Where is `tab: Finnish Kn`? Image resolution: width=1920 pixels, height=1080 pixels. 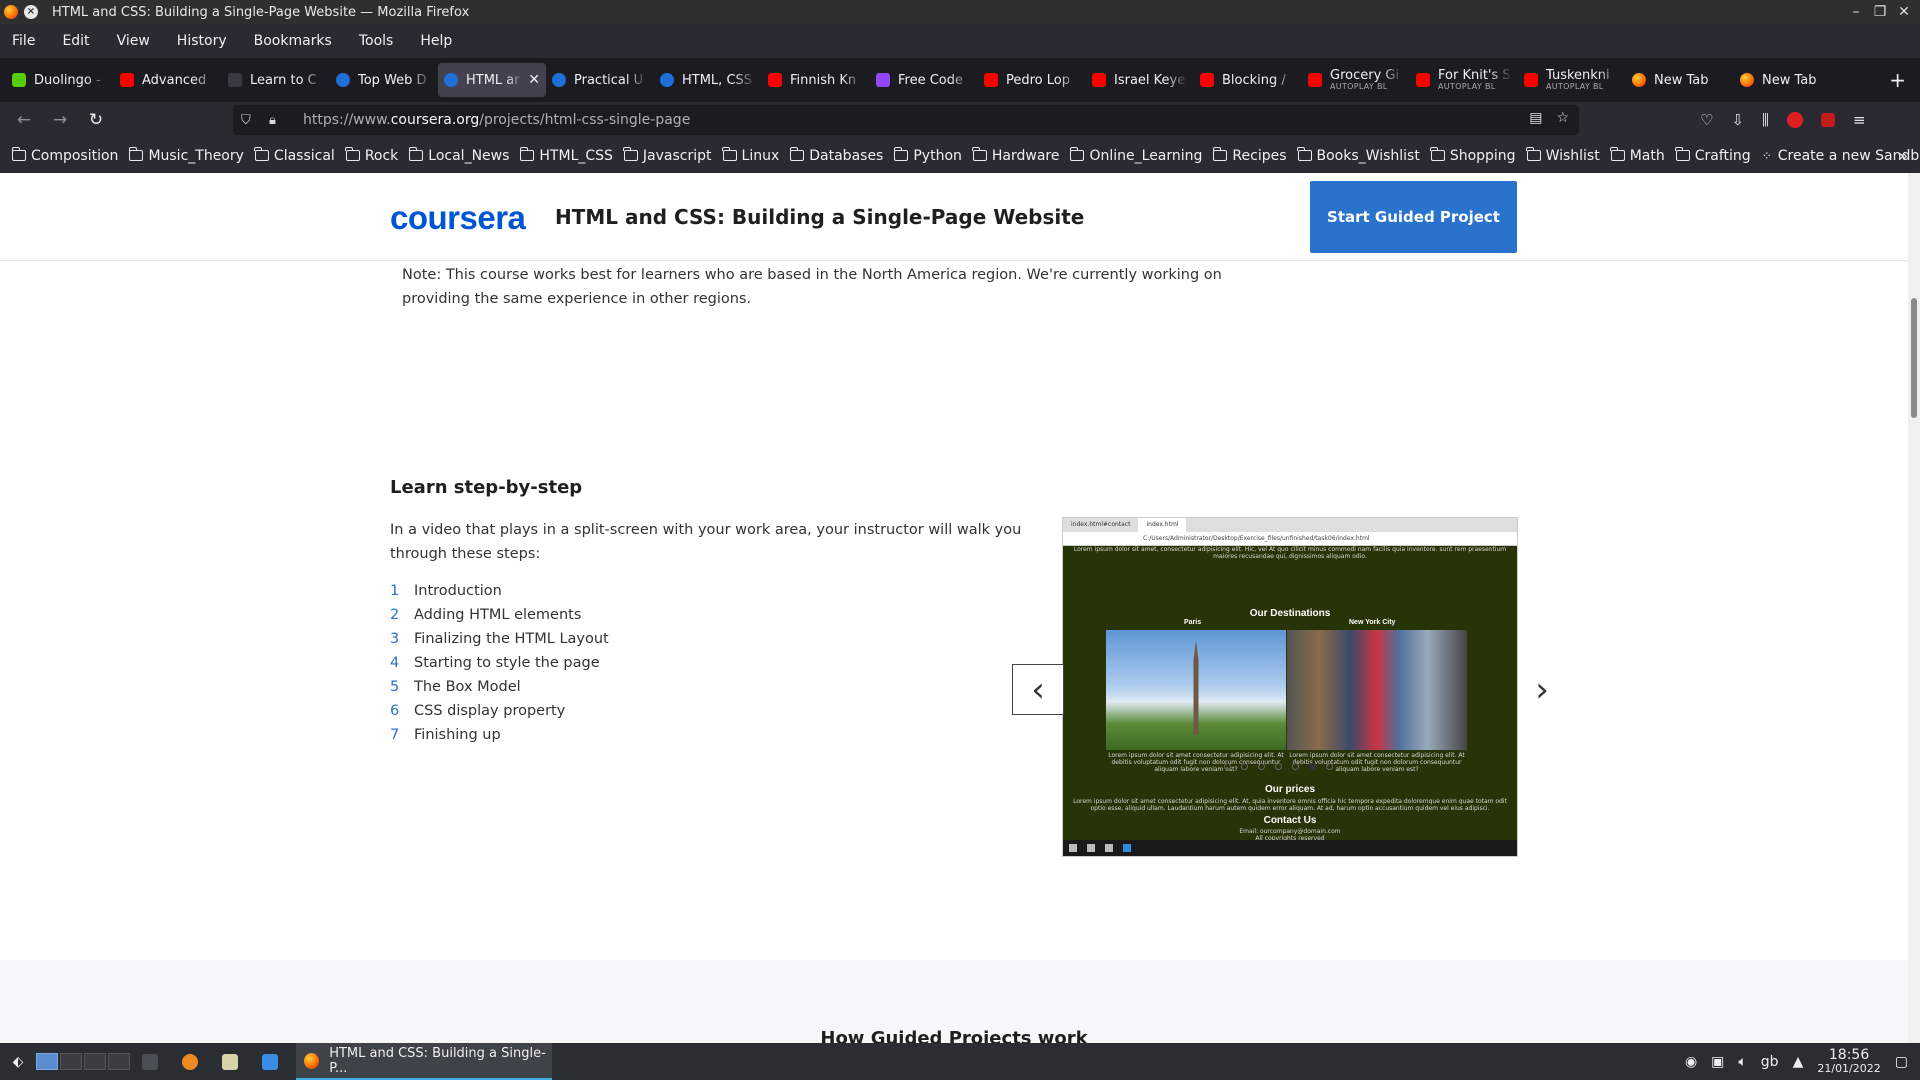 tab: Finnish Kn is located at coordinates (816, 80).